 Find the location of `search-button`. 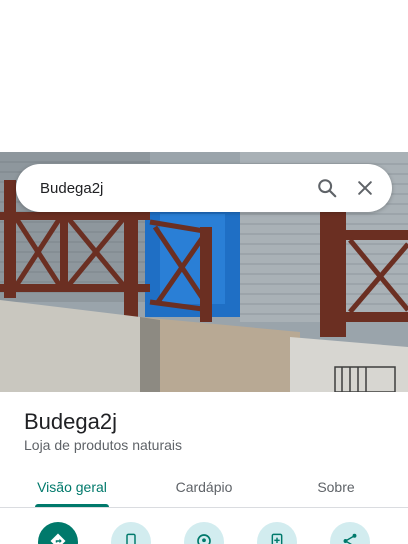

search-button is located at coordinates (327, 188).